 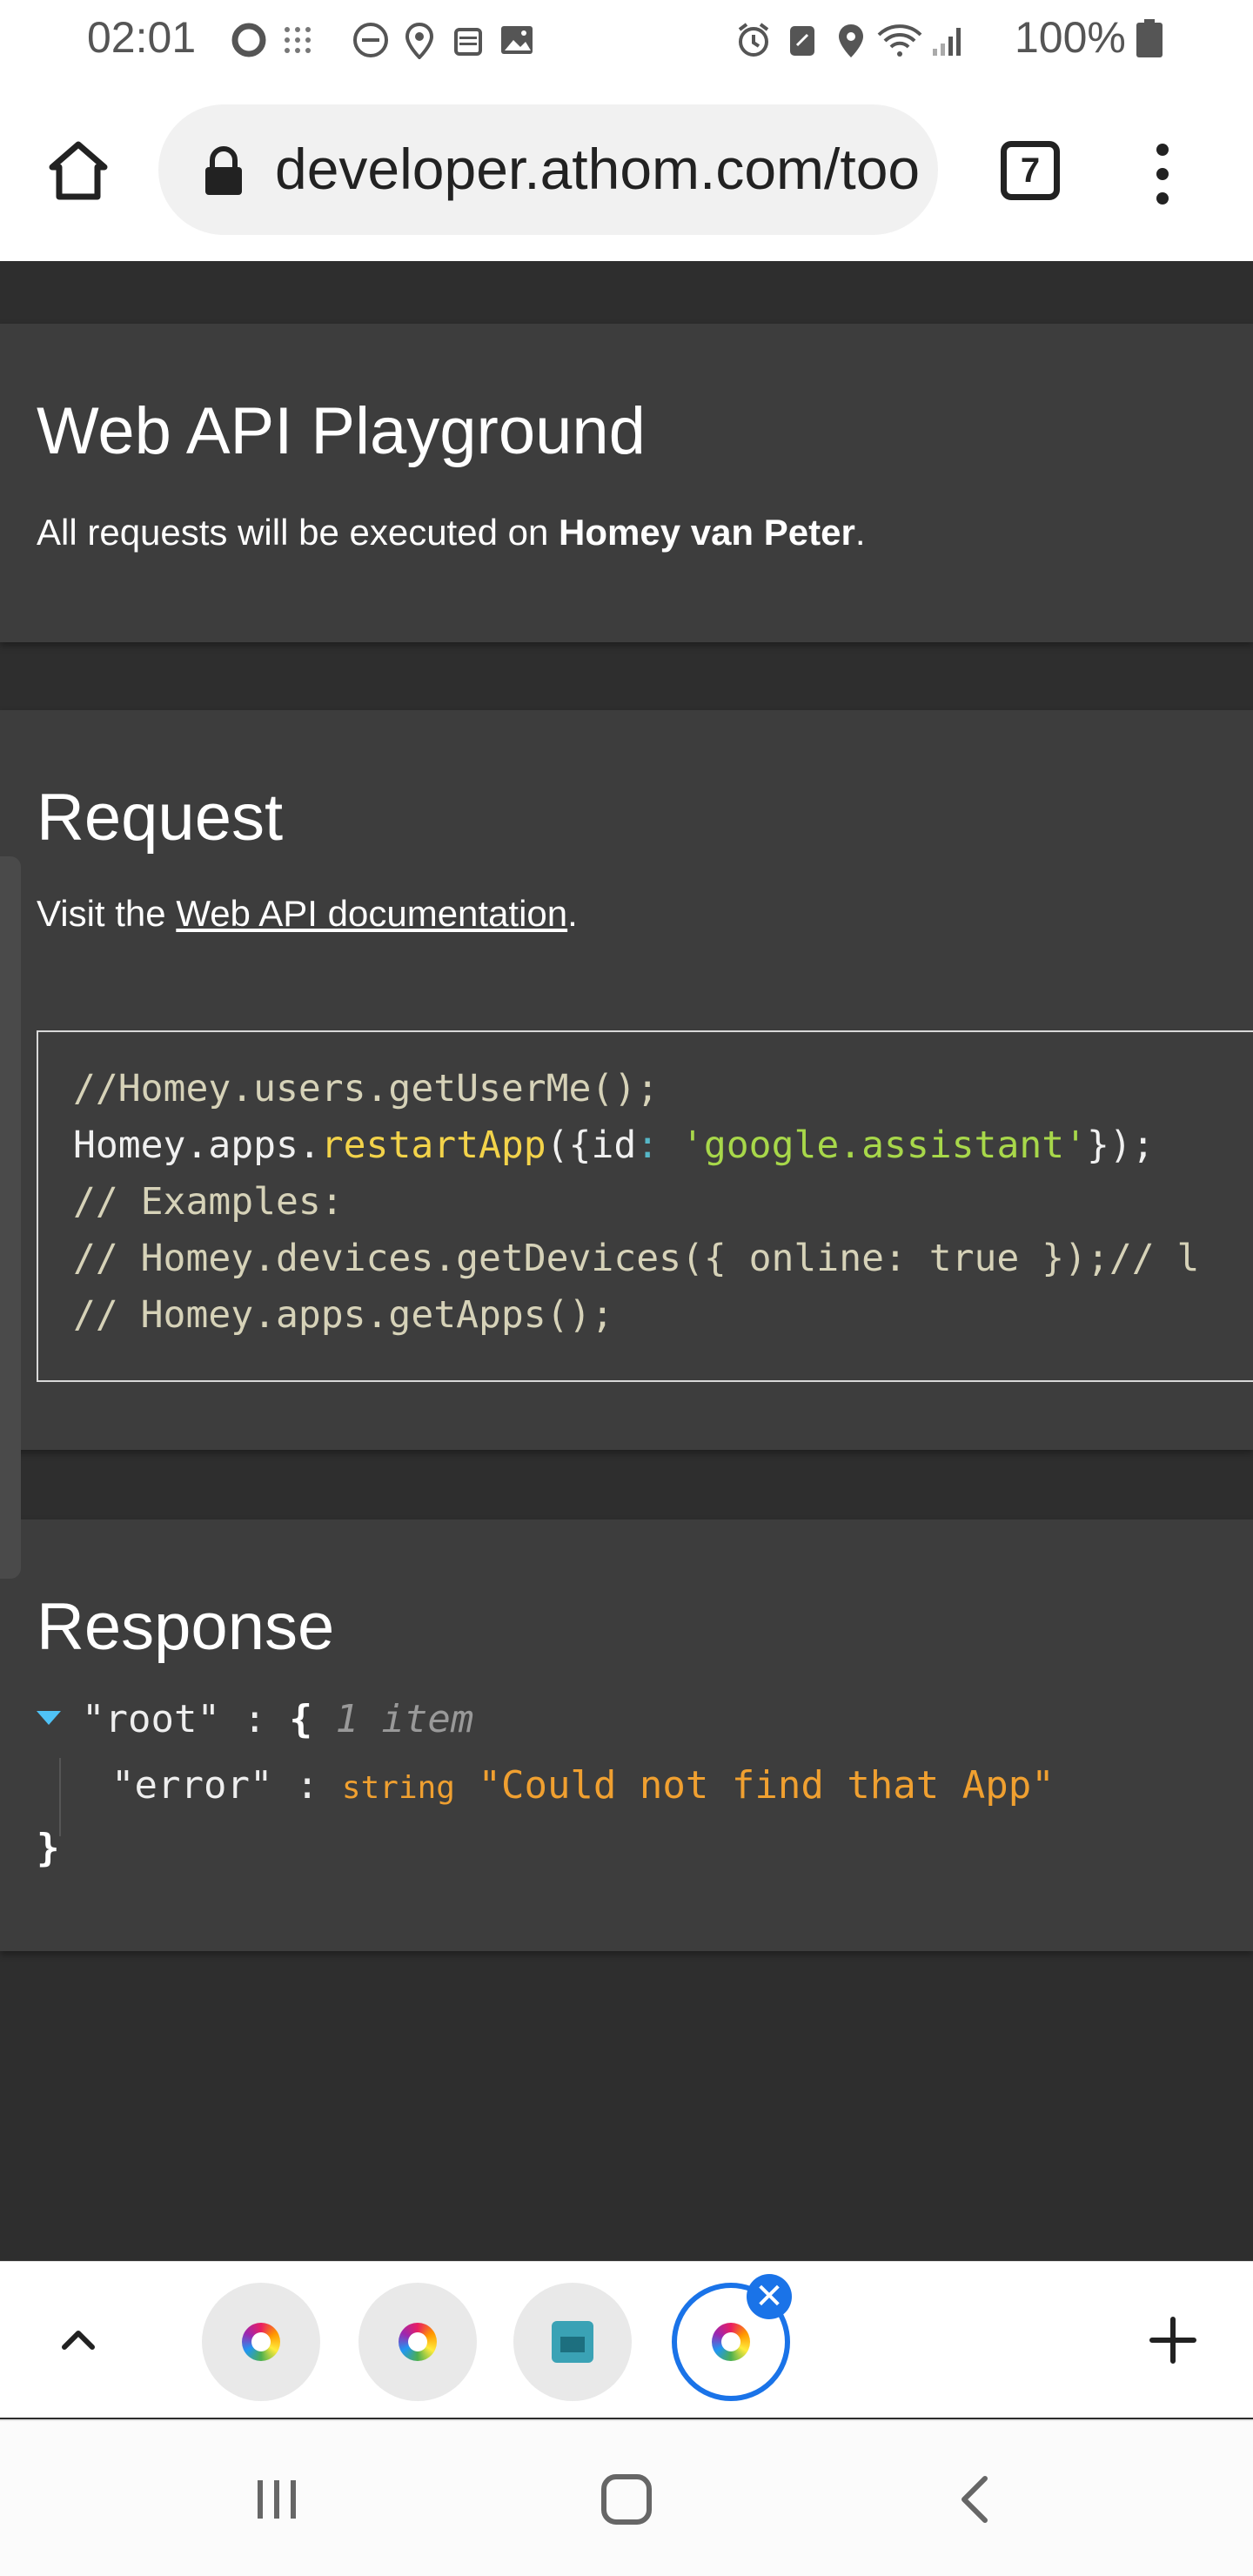 I want to click on more-vertical-icon, so click(x=1162, y=174).